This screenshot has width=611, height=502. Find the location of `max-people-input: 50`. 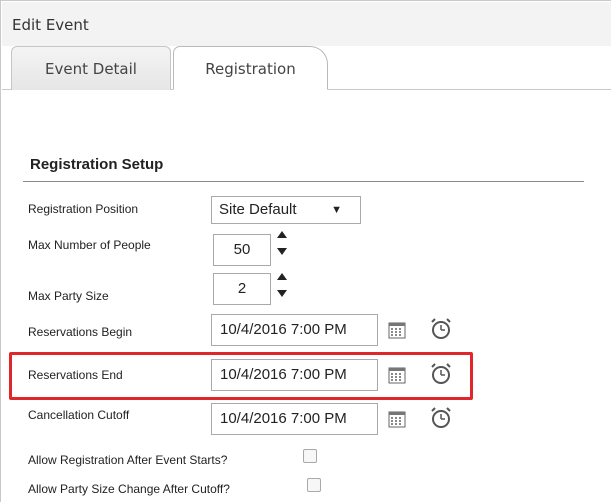

max-people-input: 50 is located at coordinates (242, 250).